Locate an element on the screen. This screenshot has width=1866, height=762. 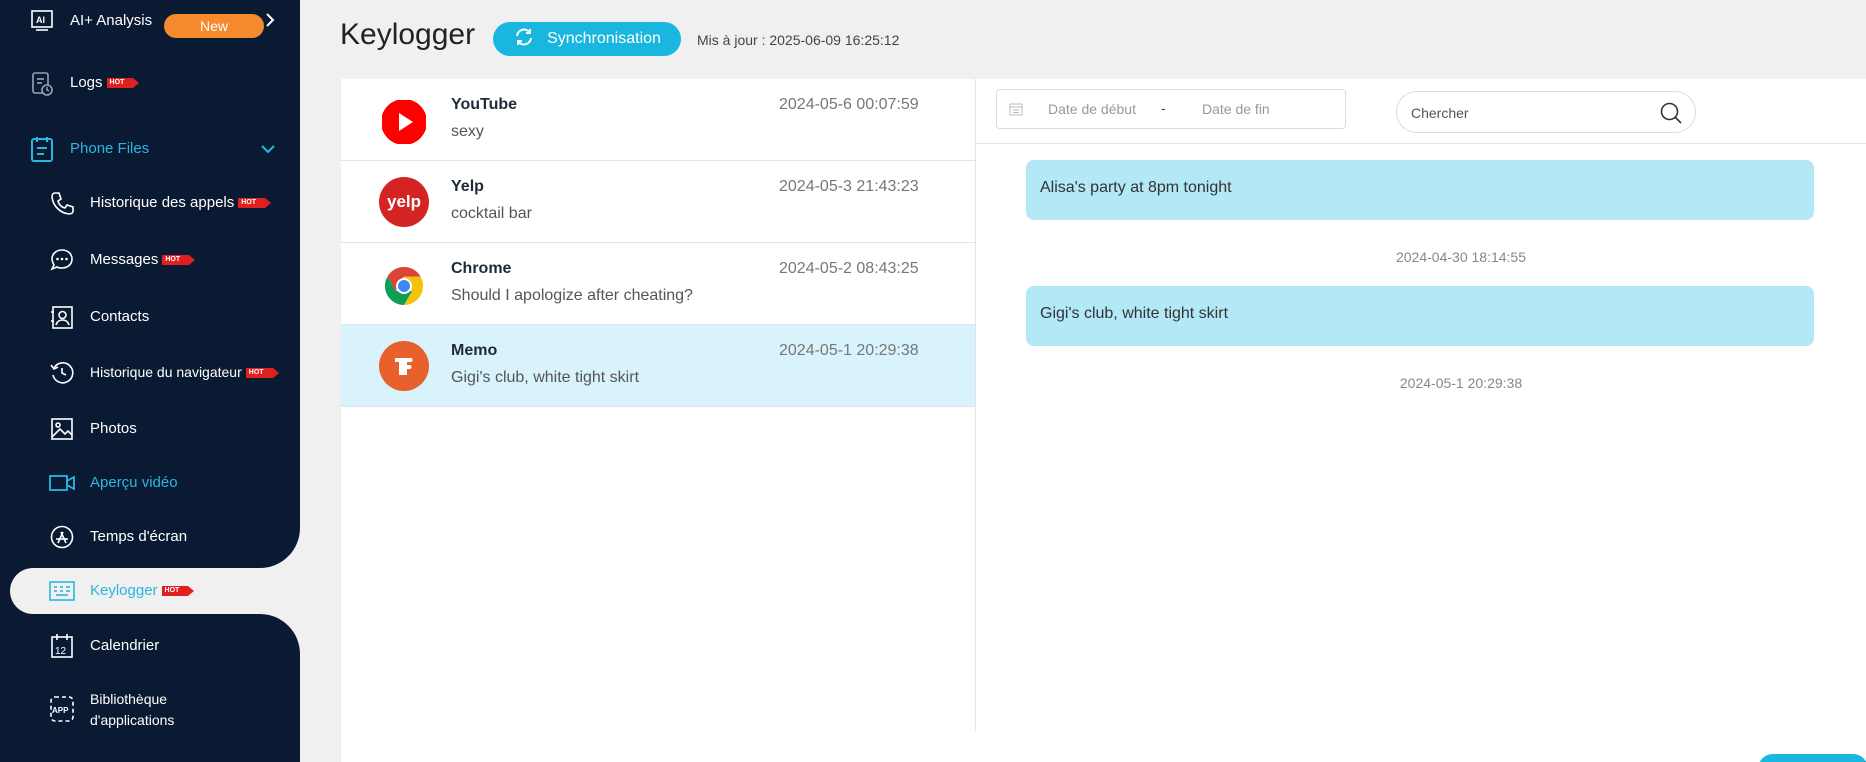
list-item: YouTube sexy 2024-05-6 00:07:59 is located at coordinates (658, 120).